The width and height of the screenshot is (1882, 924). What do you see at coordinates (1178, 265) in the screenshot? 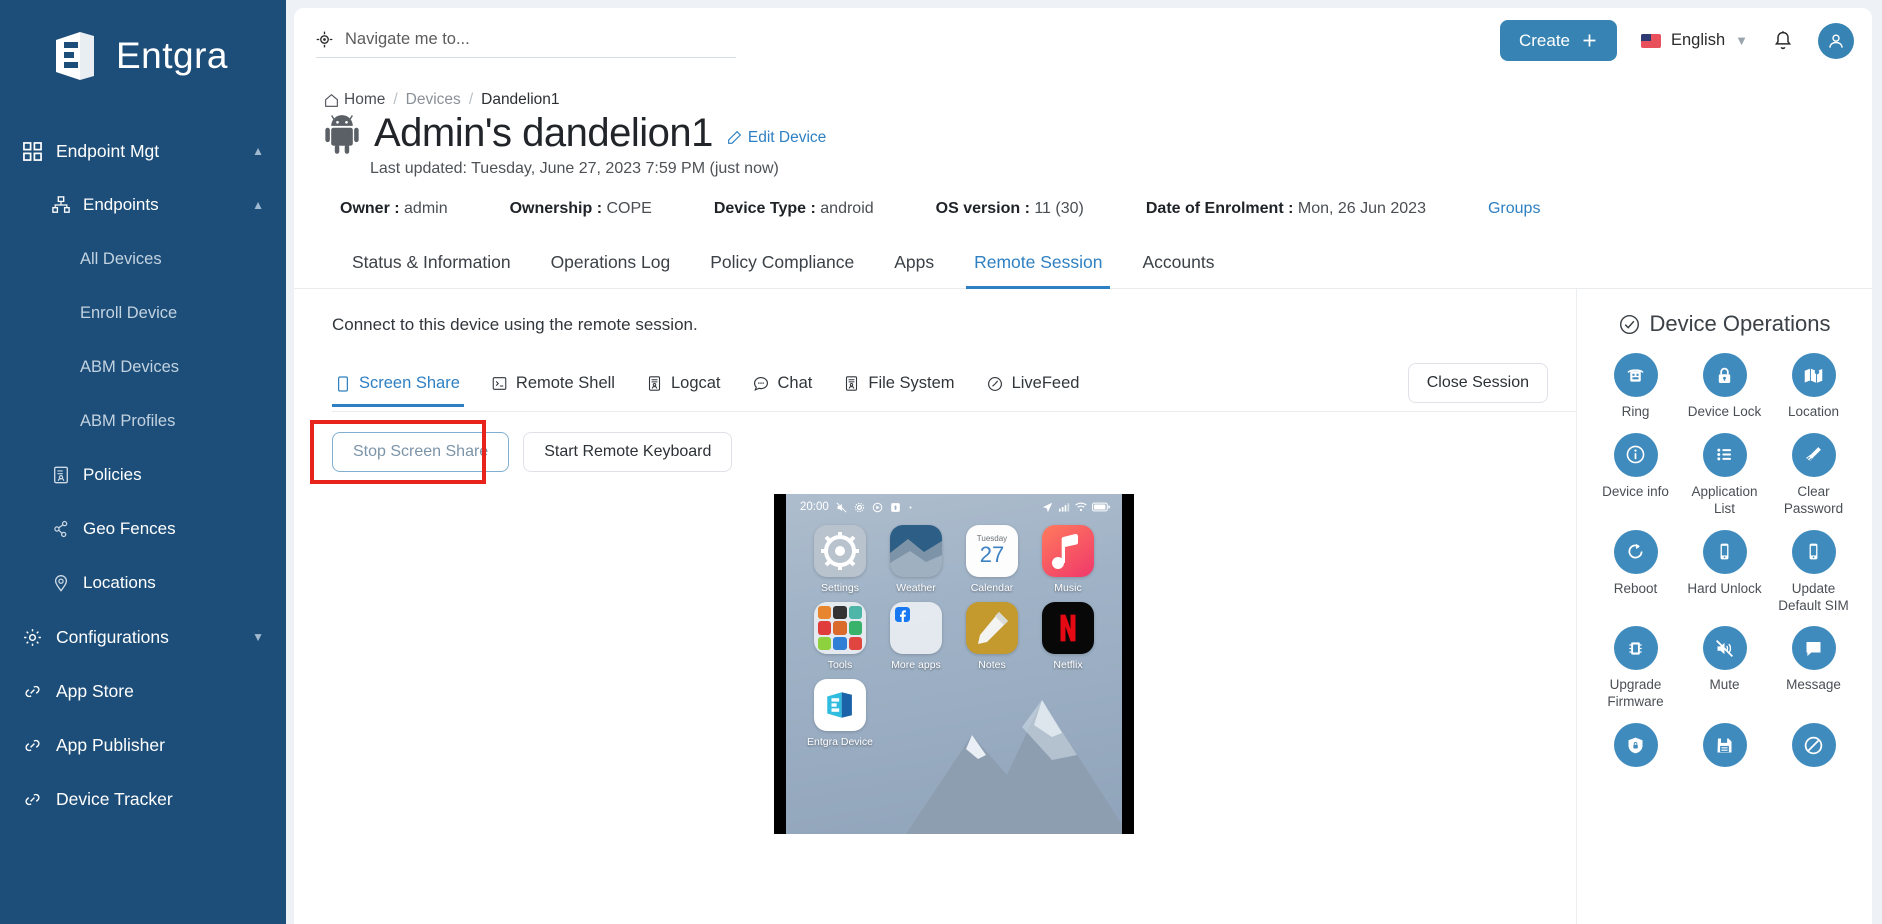
I see `tab-accounts: Accounts` at bounding box center [1178, 265].